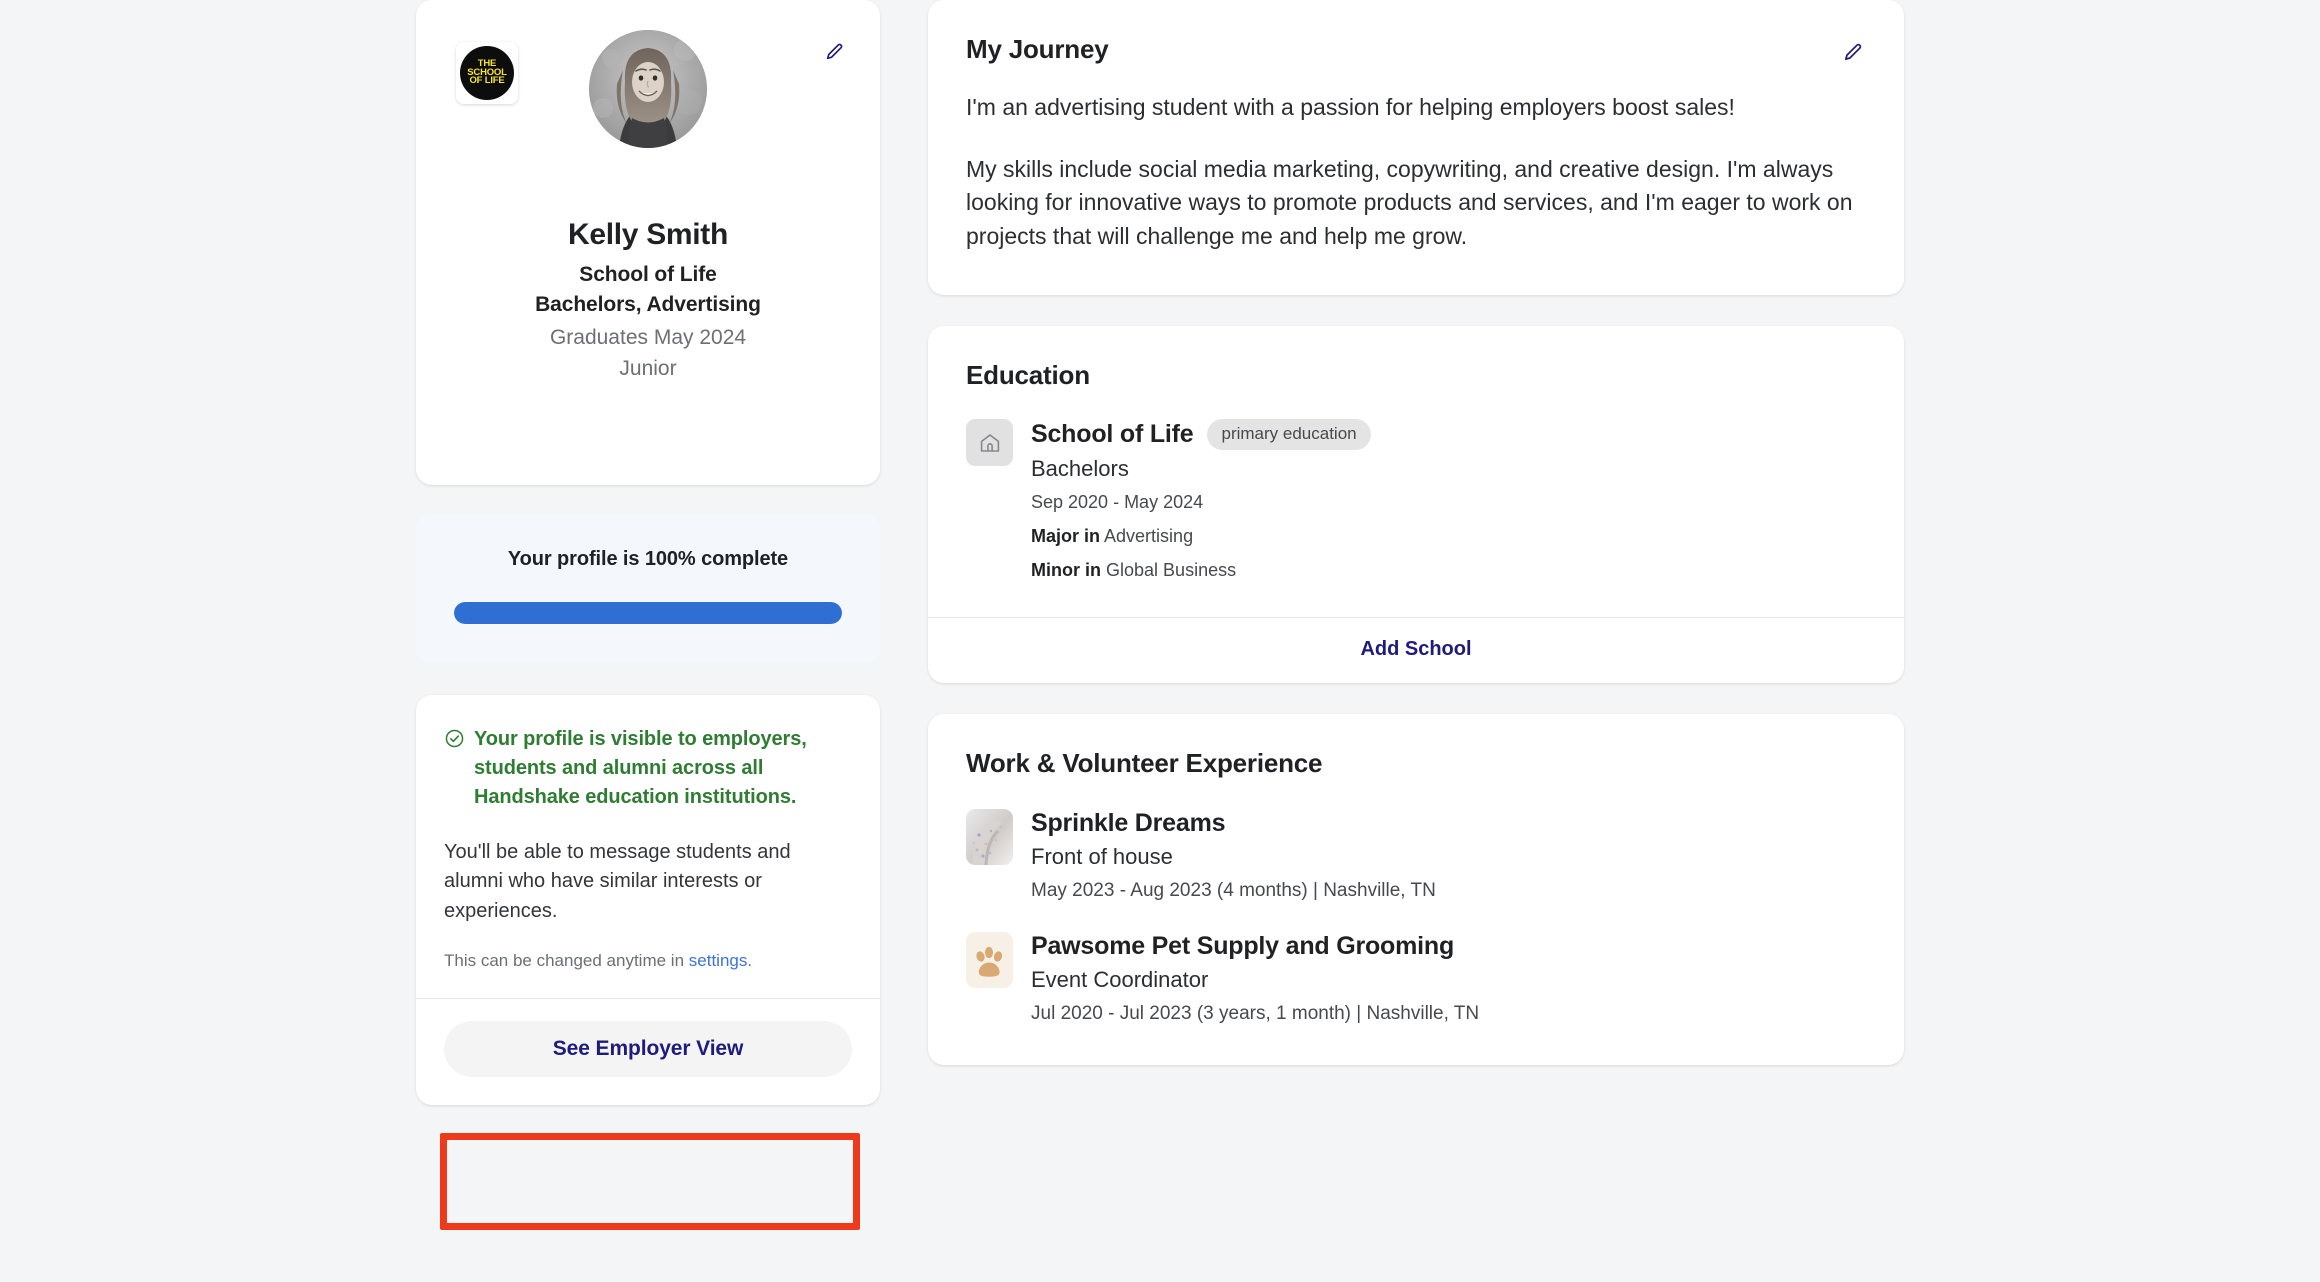 The image size is (2320, 1282). I want to click on see-employer-view-button: See Employer View, so click(648, 1049).